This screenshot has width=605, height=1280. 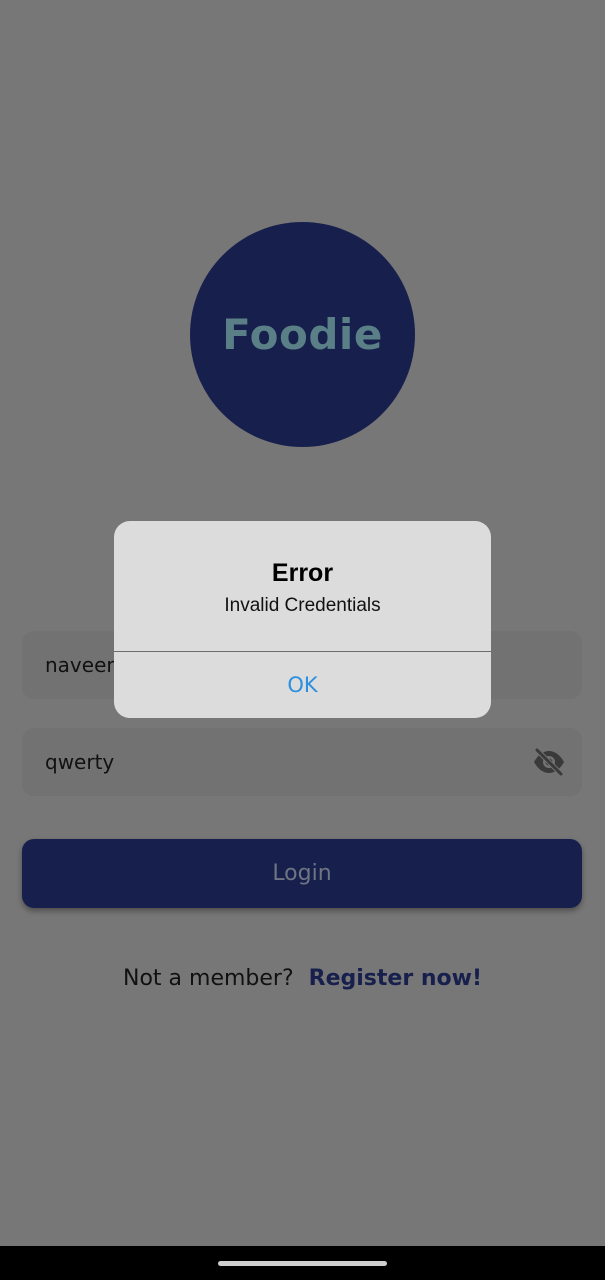 I want to click on password-value: qwerty, so click(x=80, y=762).